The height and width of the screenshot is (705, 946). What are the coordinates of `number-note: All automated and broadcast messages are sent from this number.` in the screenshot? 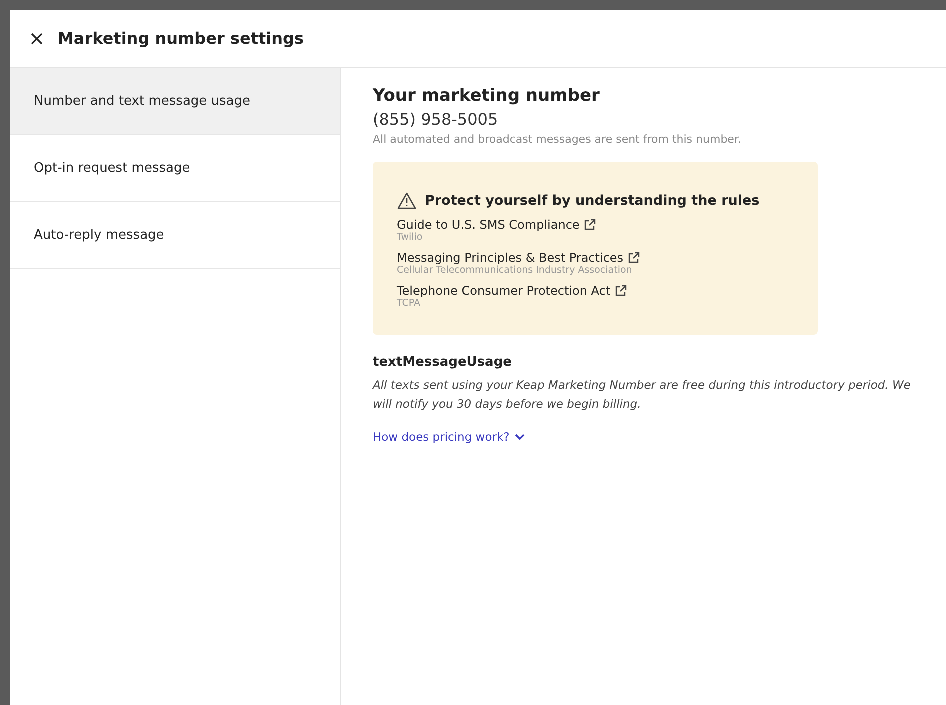 It's located at (557, 139).